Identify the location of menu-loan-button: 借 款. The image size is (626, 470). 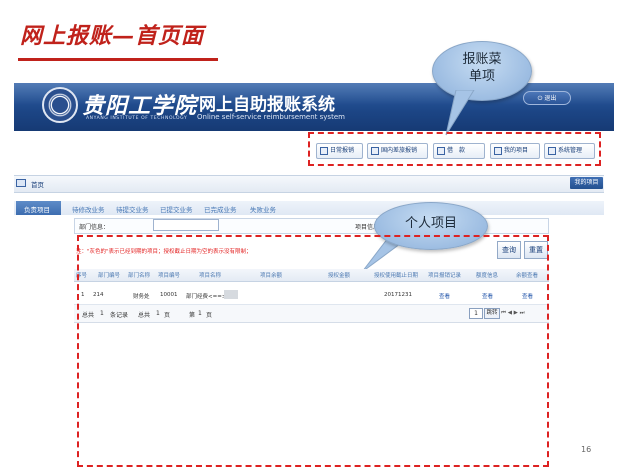
(459, 151).